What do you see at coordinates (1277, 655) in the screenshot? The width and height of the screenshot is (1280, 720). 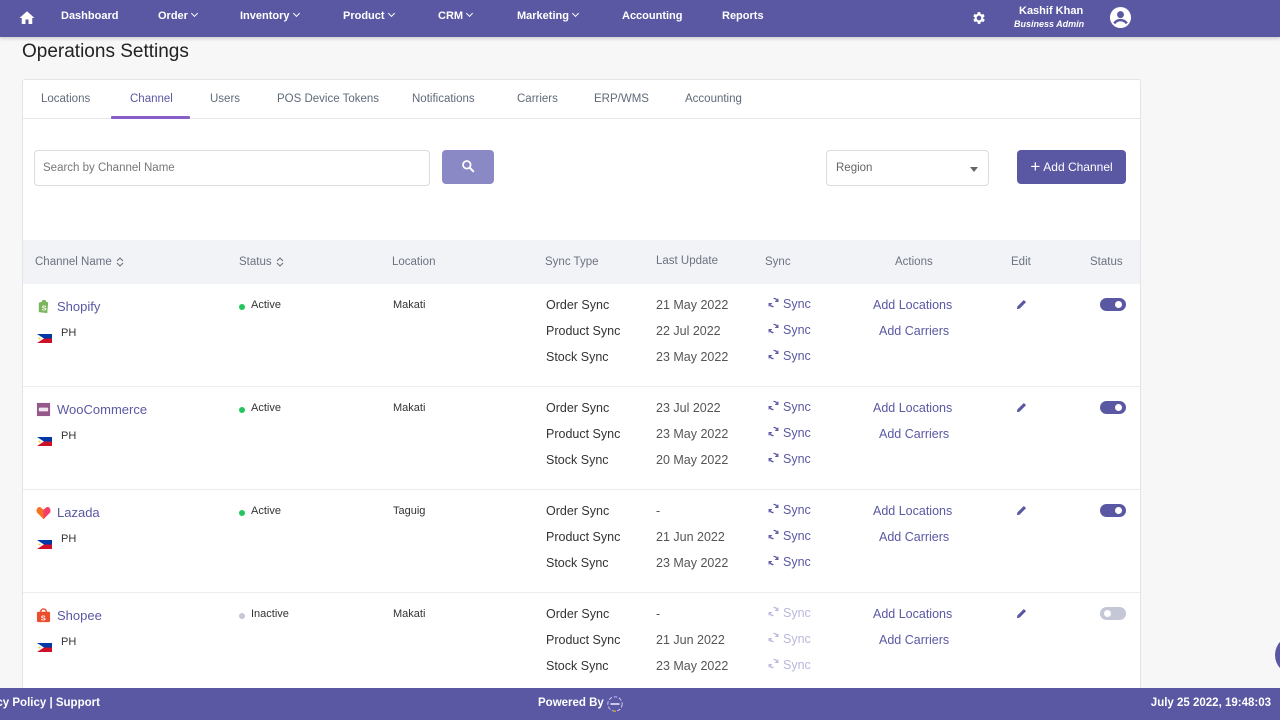 I see `floating-action-button` at bounding box center [1277, 655].